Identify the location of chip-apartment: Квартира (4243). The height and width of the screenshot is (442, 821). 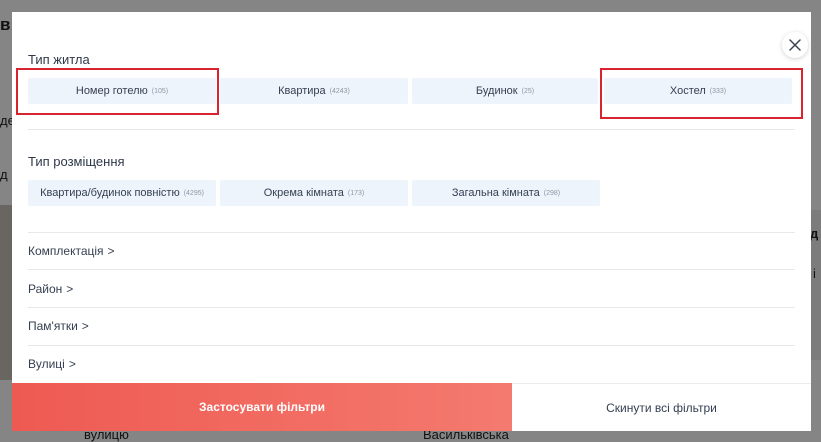
(314, 91).